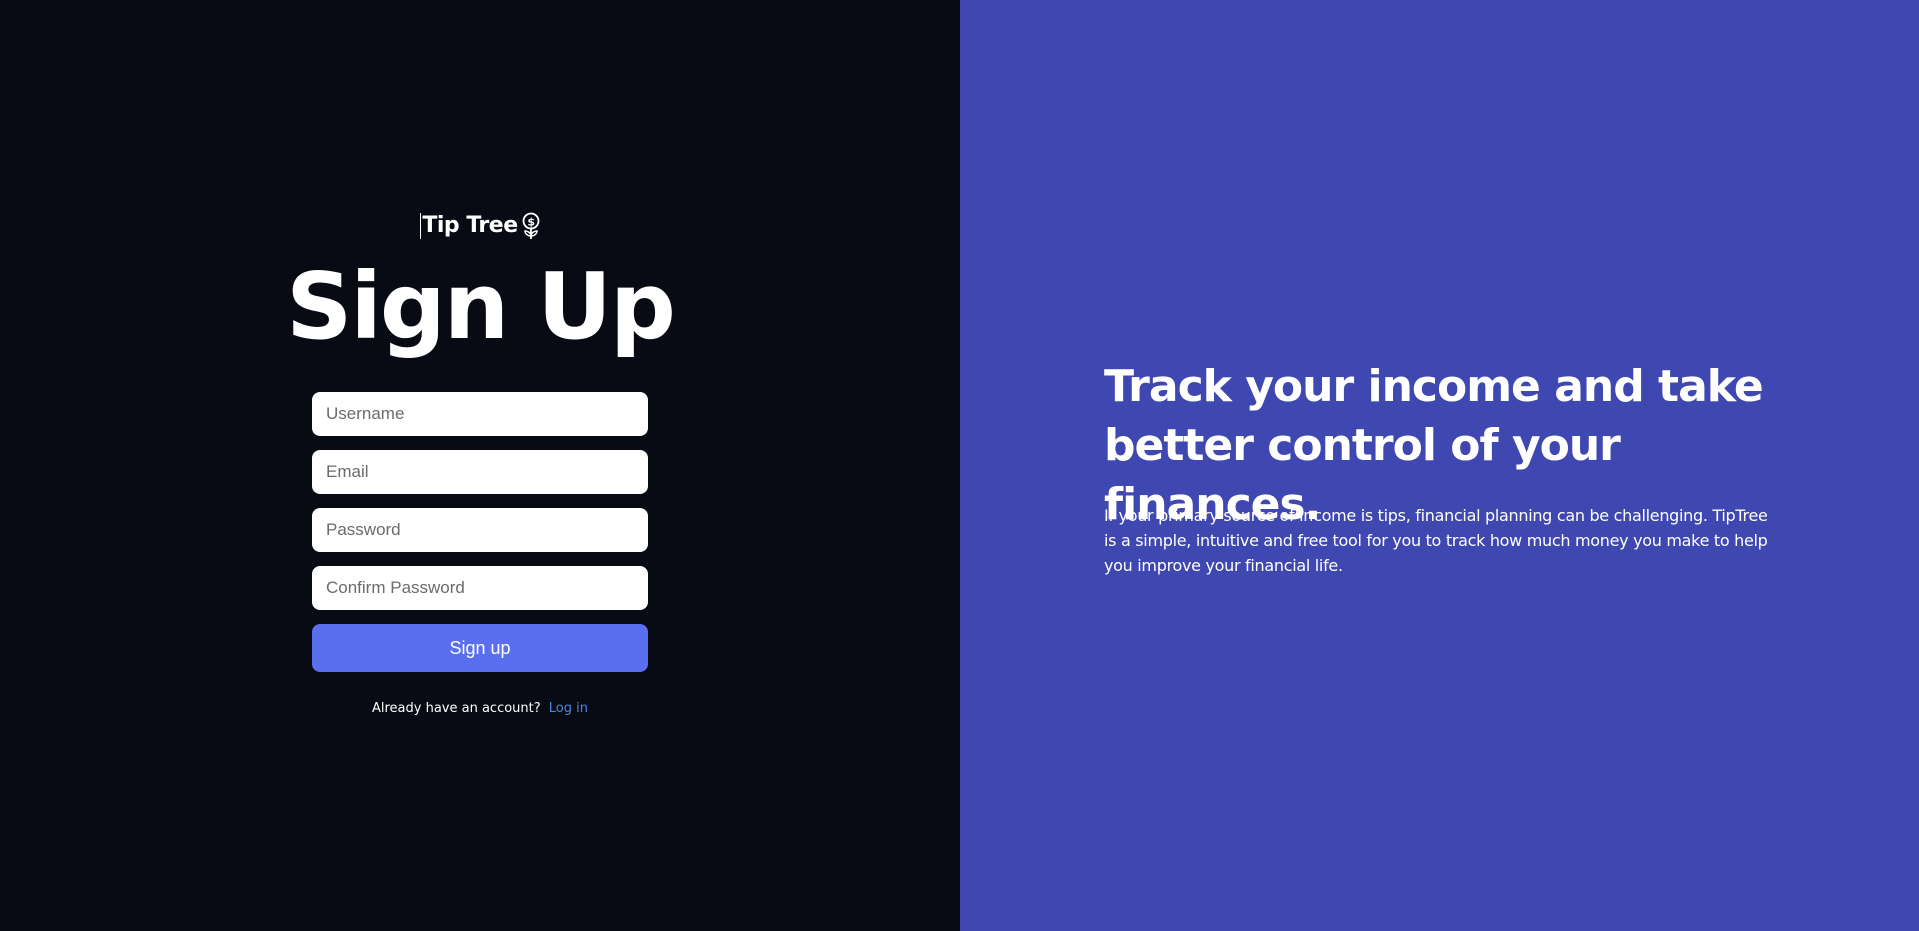 The image size is (1919, 931). I want to click on login-prompt-text: Already have an account?, so click(456, 708).